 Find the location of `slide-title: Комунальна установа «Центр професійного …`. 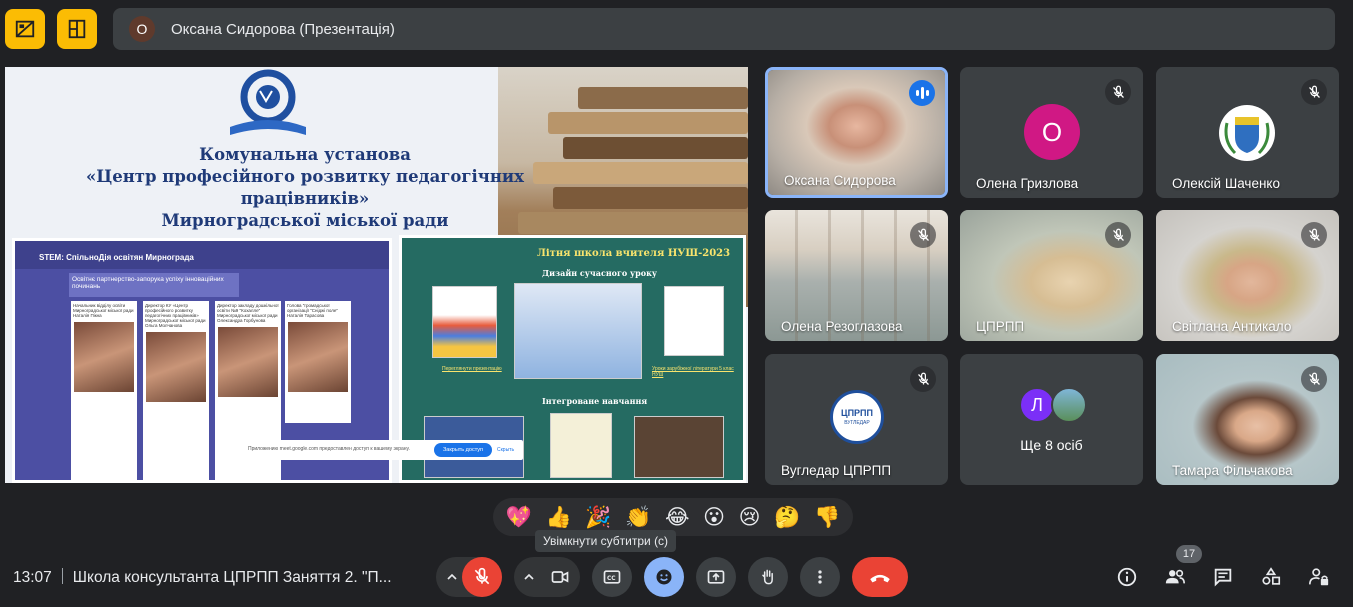

slide-title: Комунальна установа «Центр професійного … is located at coordinates (305, 187).